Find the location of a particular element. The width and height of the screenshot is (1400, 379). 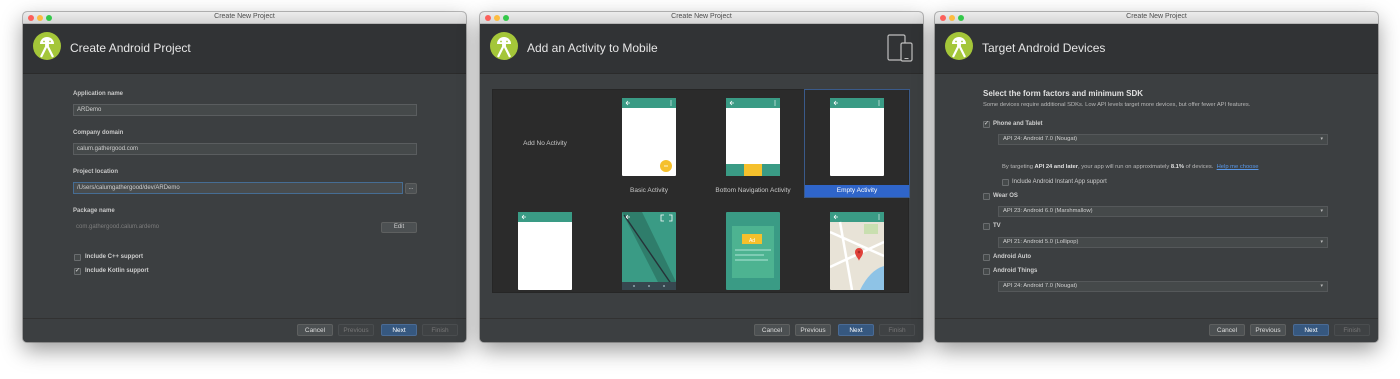

wear-api-select: API 23: Android 6.0 (Marshmallow) ▾ is located at coordinates (1163, 211).